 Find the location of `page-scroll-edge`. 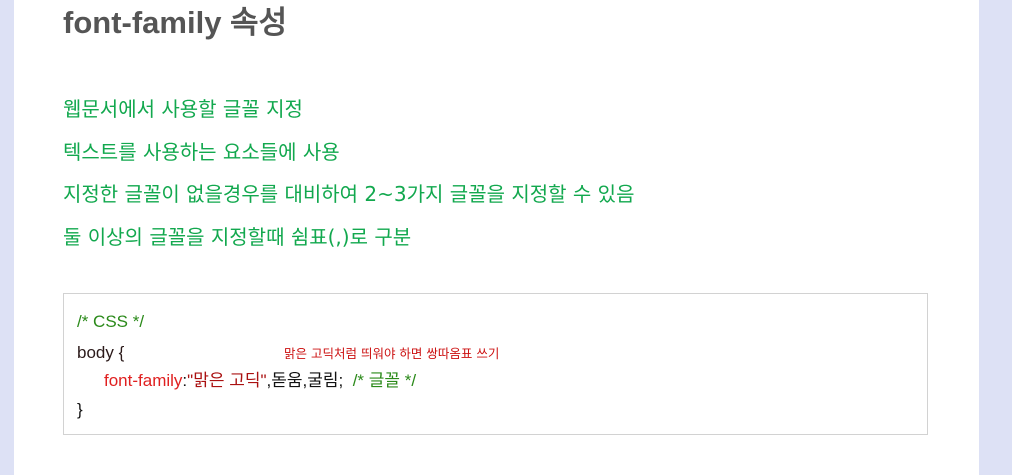

page-scroll-edge is located at coordinates (1007, 237).